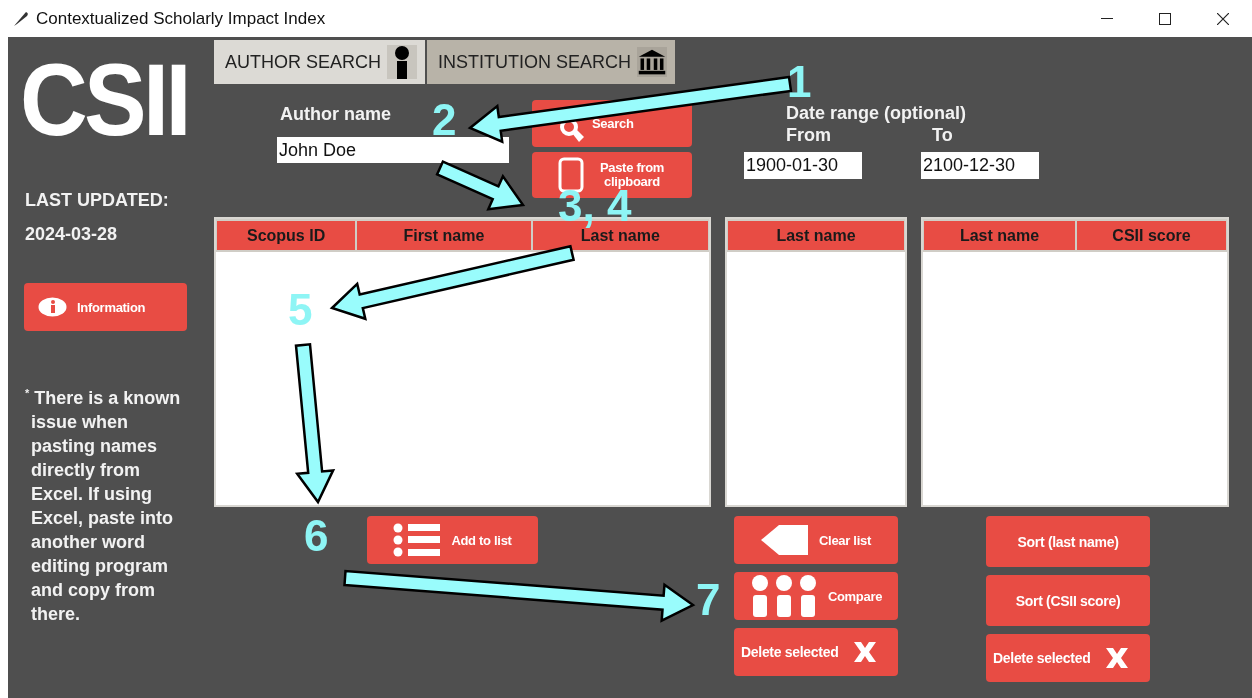 Image resolution: width=1252 pixels, height=698 pixels. What do you see at coordinates (551, 62) in the screenshot?
I see `search-tab: INSTITUTION SEARCH` at bounding box center [551, 62].